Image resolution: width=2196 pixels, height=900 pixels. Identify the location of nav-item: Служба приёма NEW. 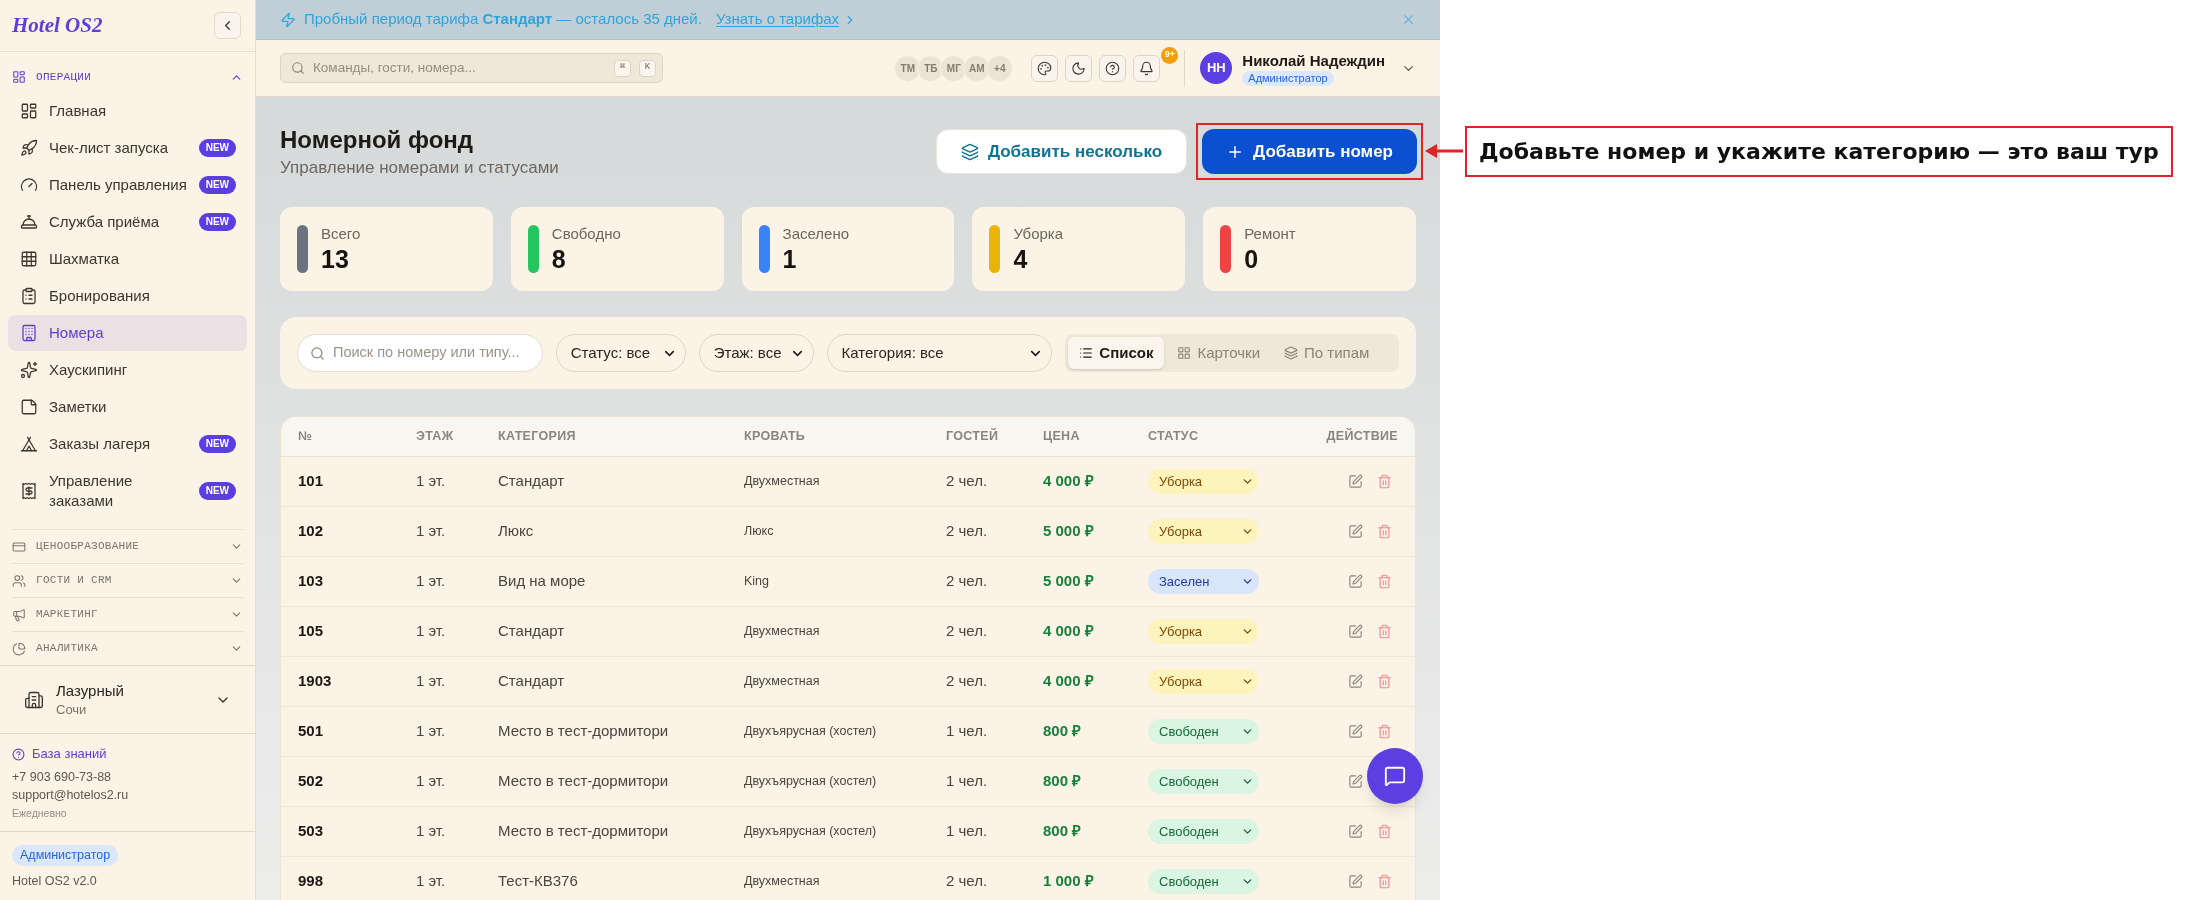
(127, 222).